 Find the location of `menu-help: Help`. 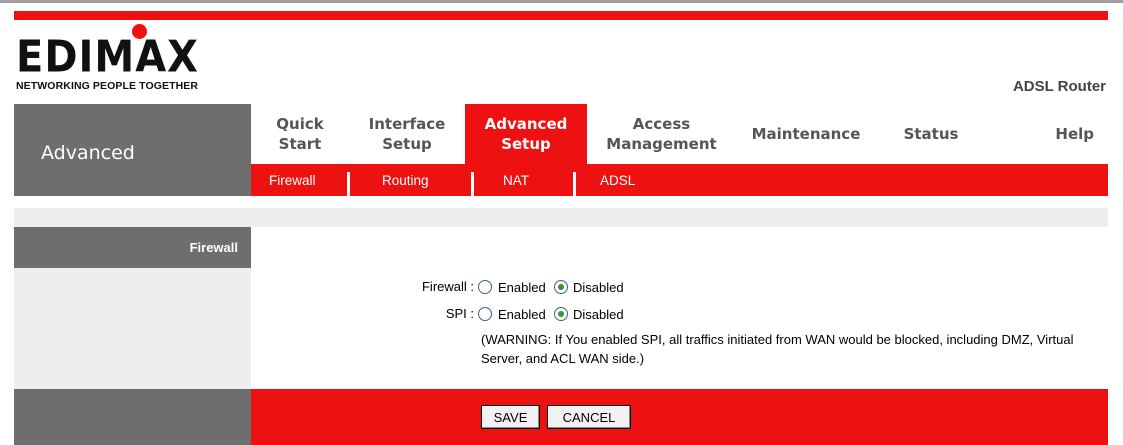

menu-help: Help is located at coordinates (1047, 134).